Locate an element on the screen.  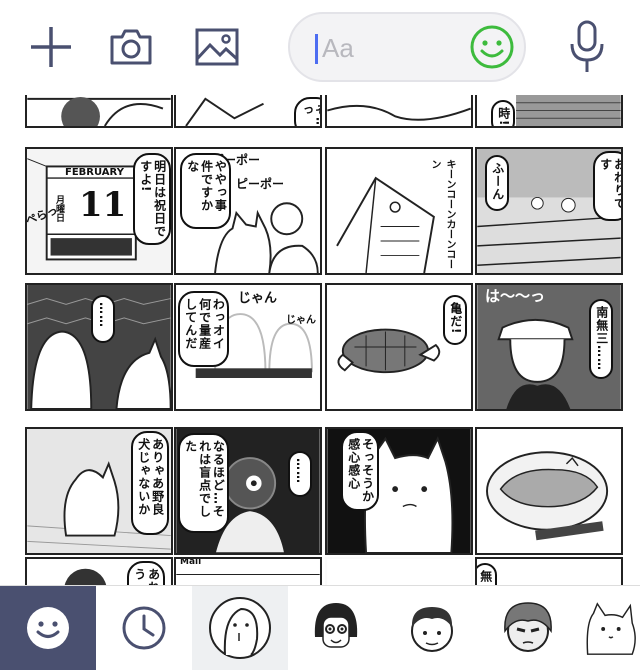
sticker-r4c3: 無 is located at coordinates (549, 571).